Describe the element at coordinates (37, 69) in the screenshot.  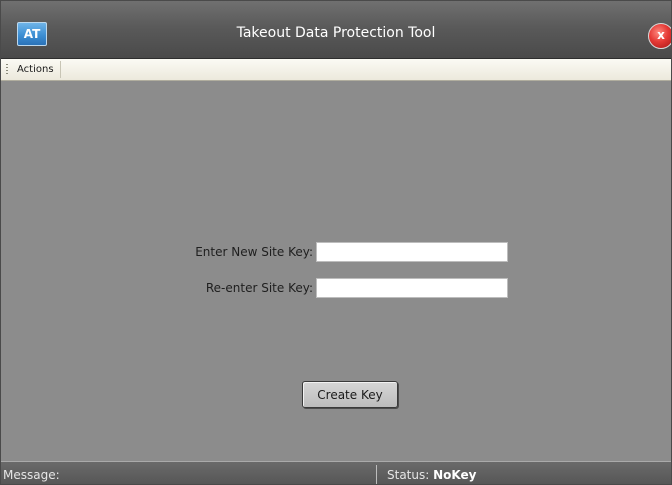
I see `menu-item-actions: Actions` at that location.